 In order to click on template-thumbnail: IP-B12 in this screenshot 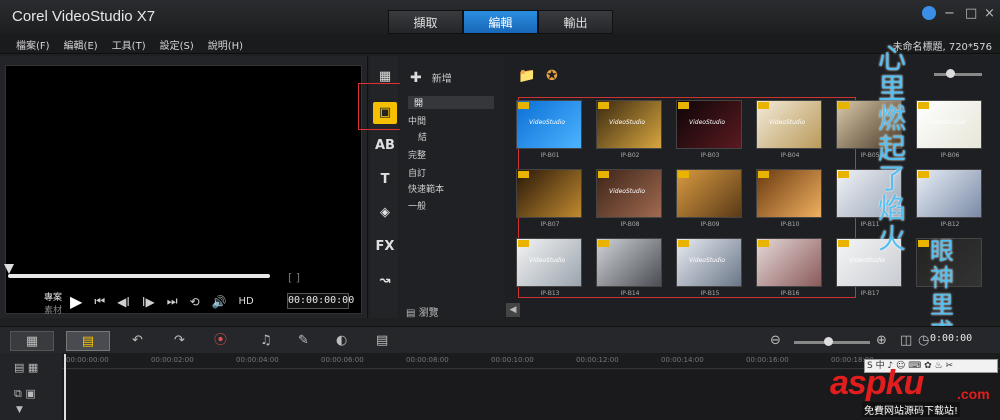, I will do `click(949, 198)`.